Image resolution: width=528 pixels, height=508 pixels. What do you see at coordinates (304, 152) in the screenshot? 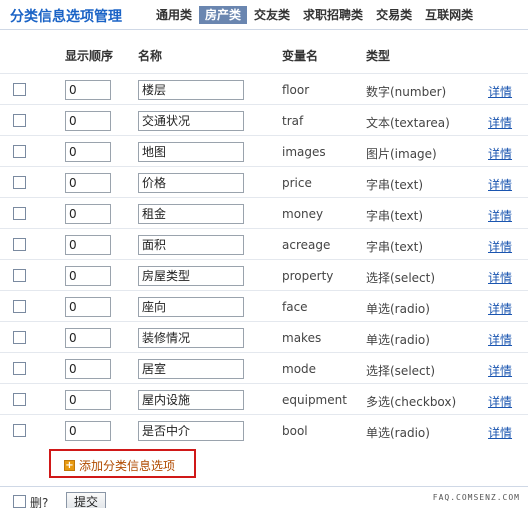
I see `variable-name: images` at bounding box center [304, 152].